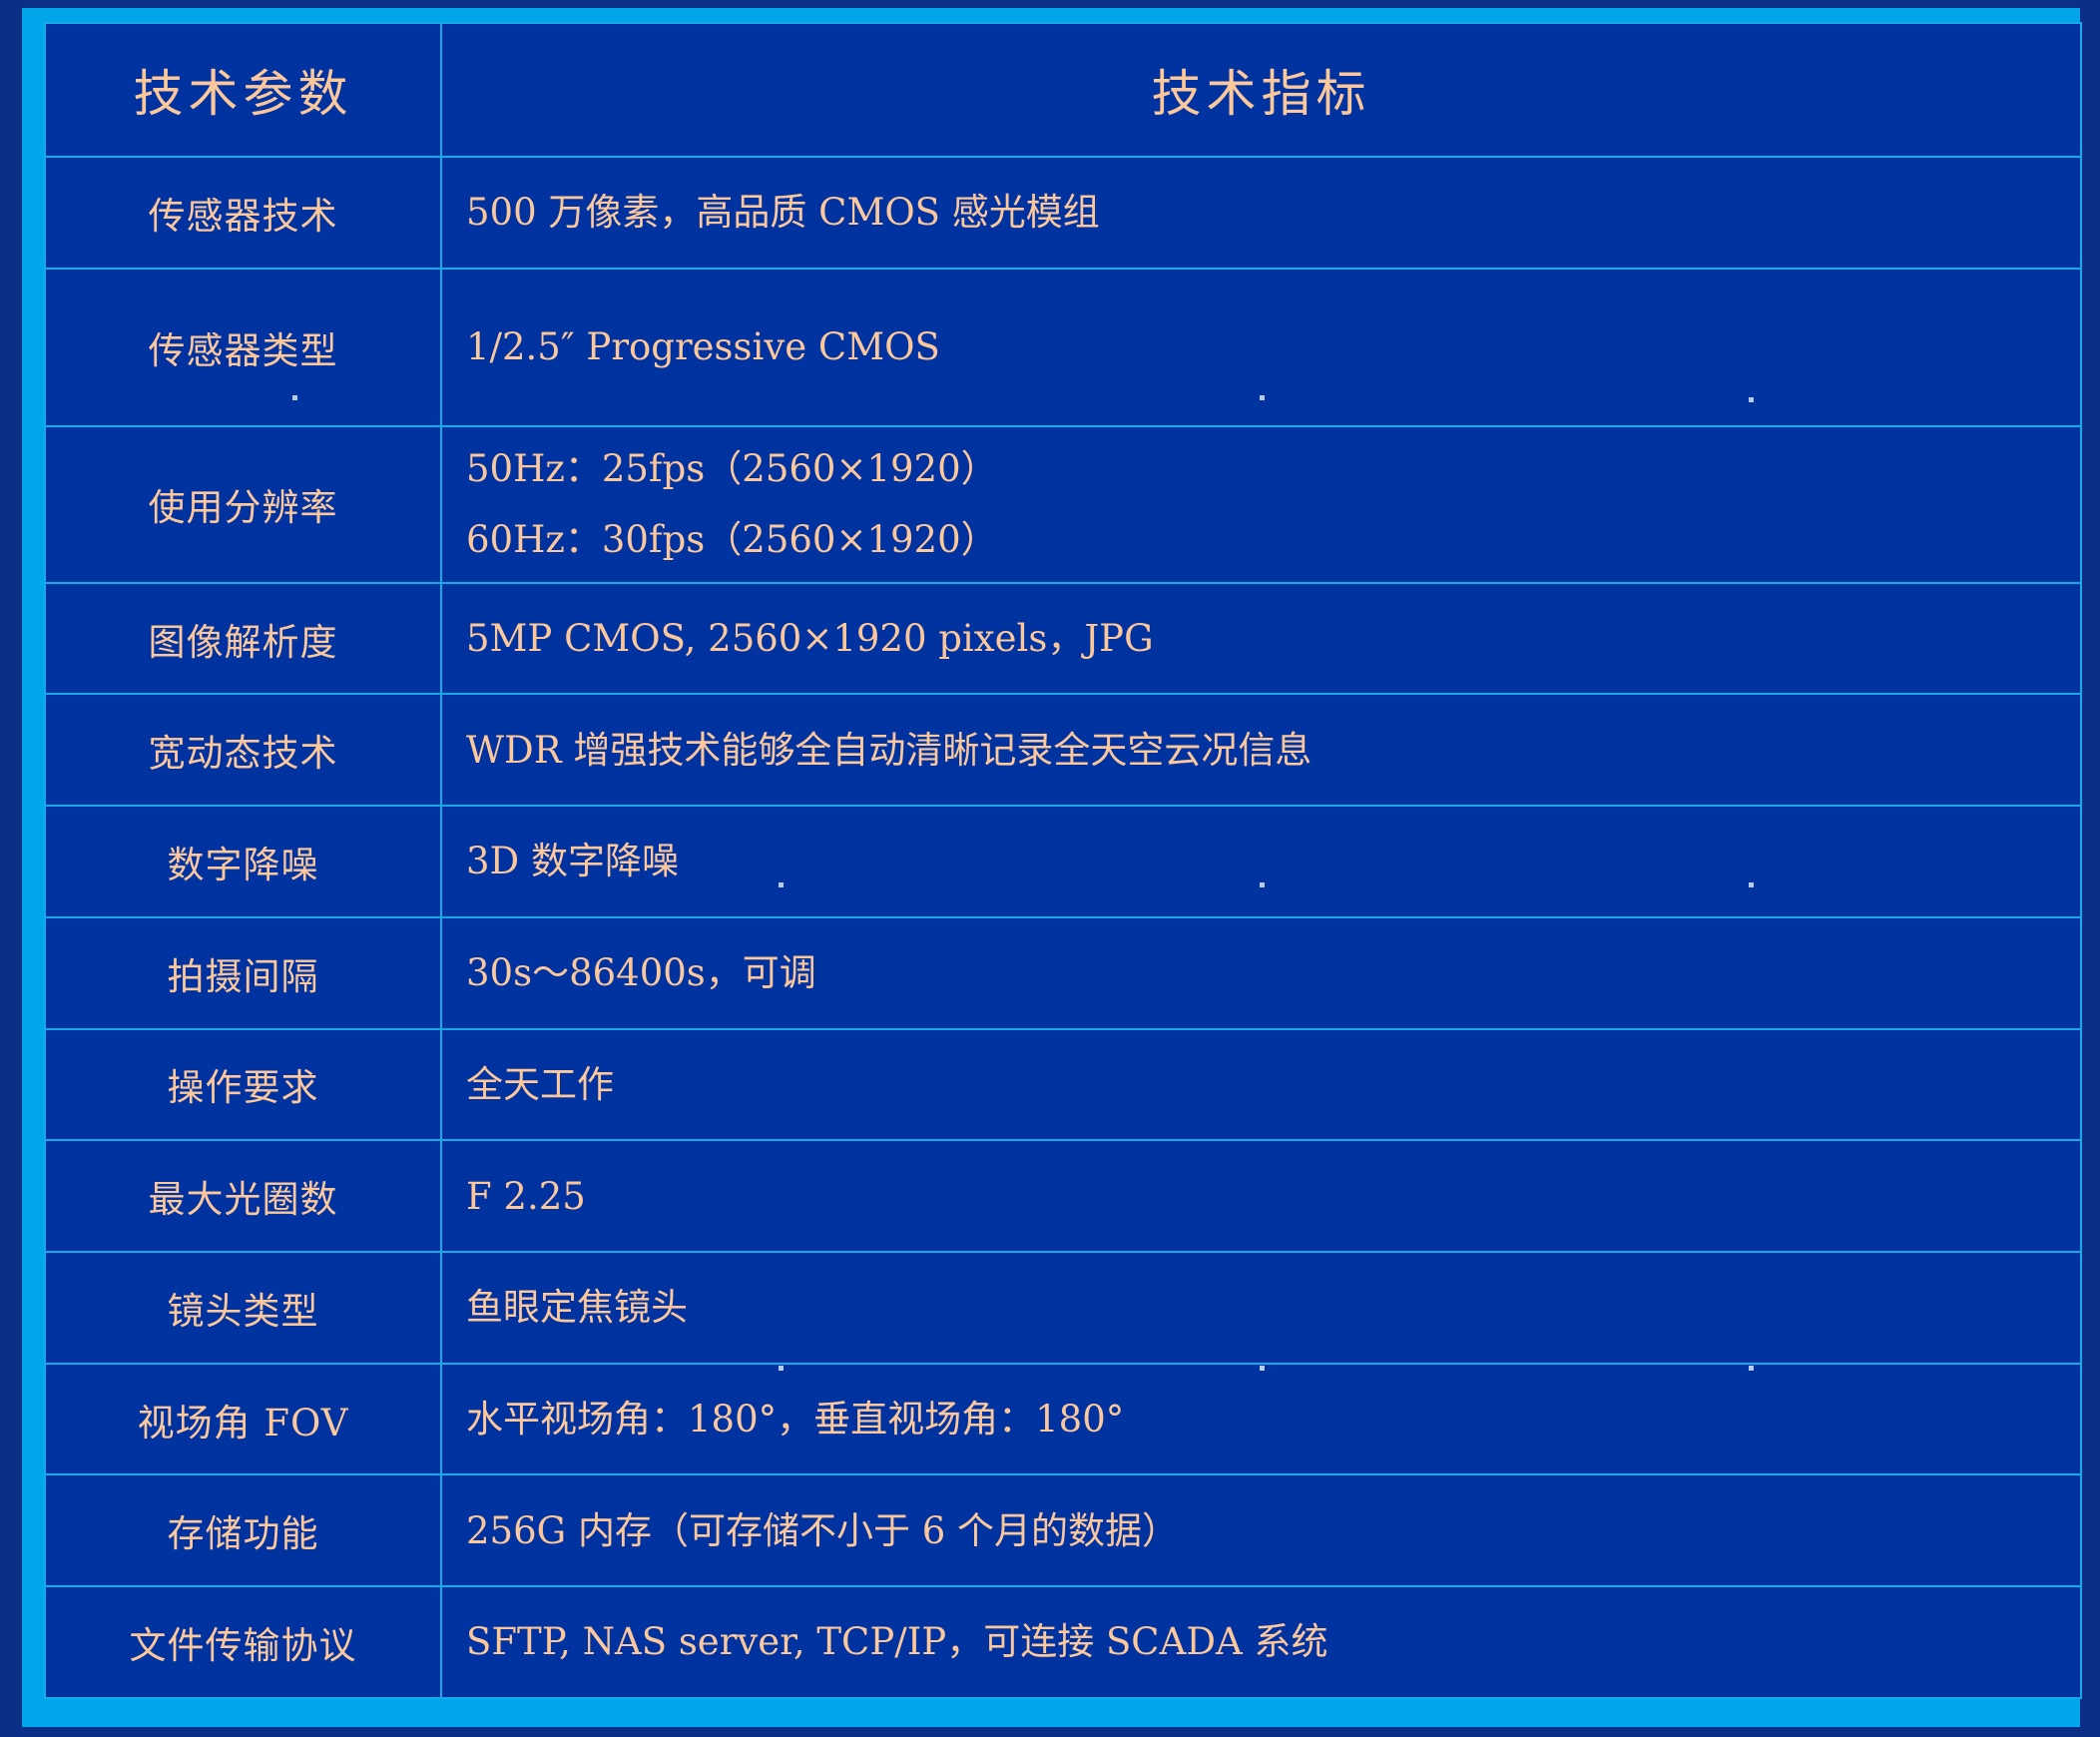 The width and height of the screenshot is (2100, 1737). I want to click on value-operation-requirement: 全天工作, so click(1261, 1085).